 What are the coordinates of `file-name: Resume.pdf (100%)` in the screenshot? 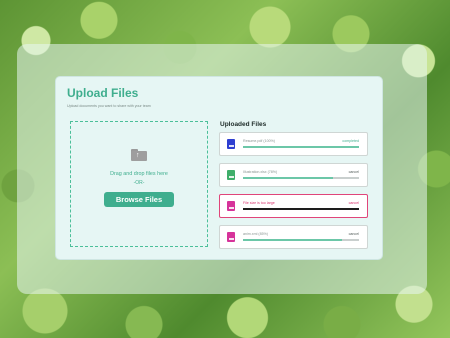 It's located at (259, 141).